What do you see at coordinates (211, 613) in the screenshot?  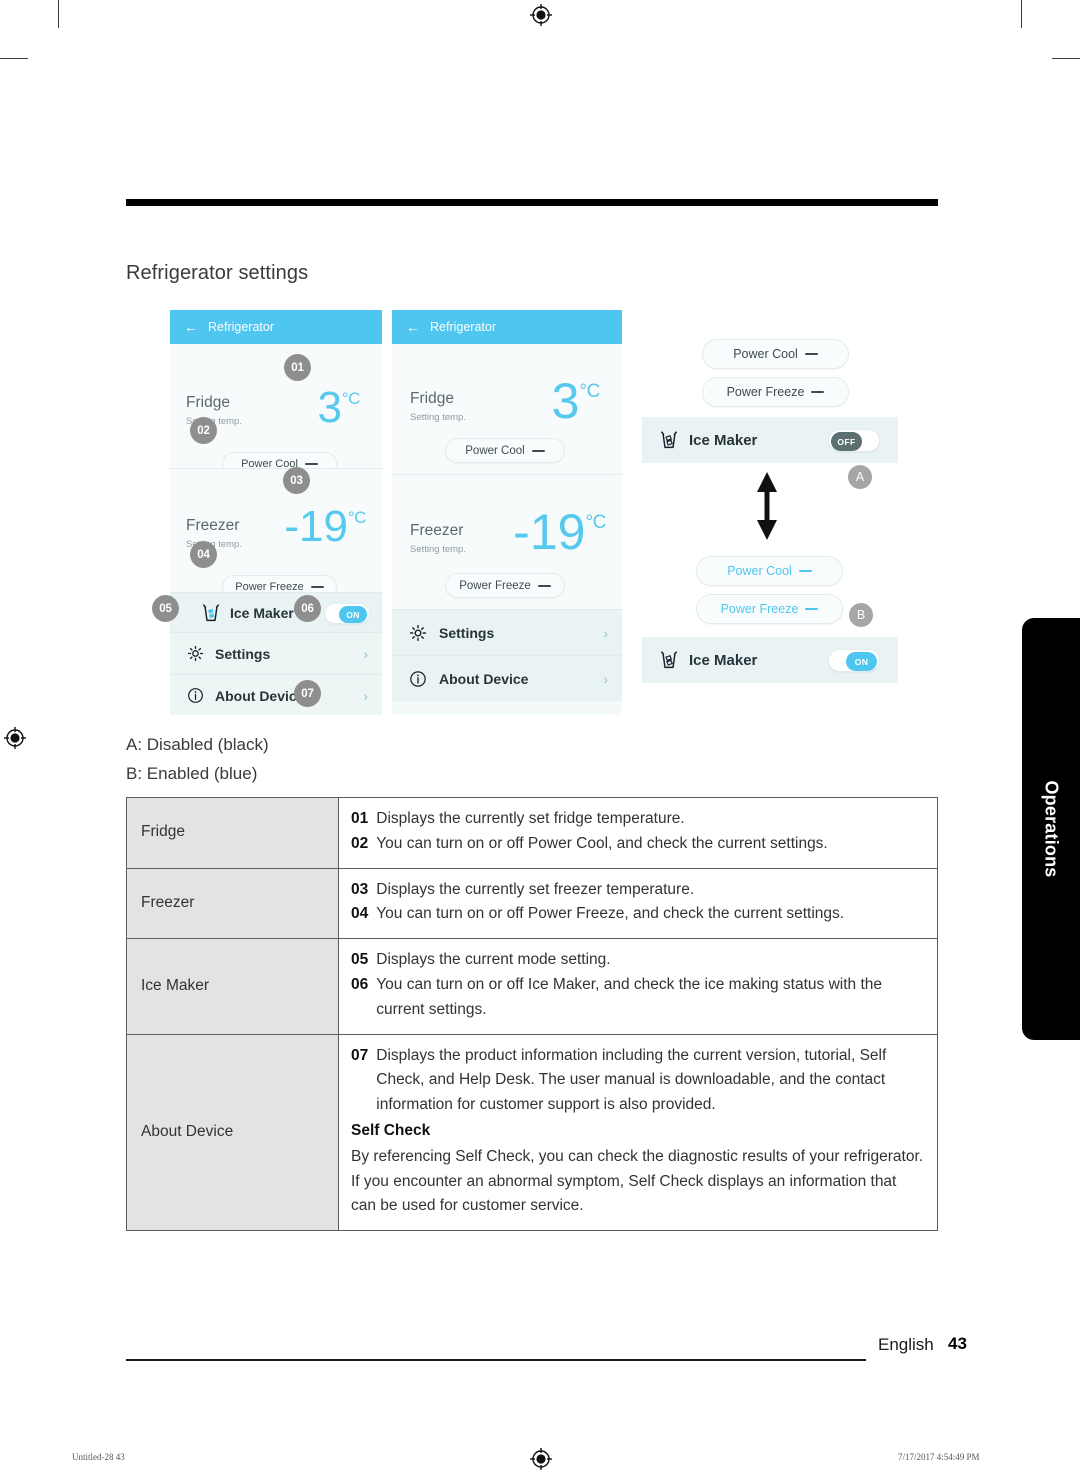 I see `ice-glass-icon` at bounding box center [211, 613].